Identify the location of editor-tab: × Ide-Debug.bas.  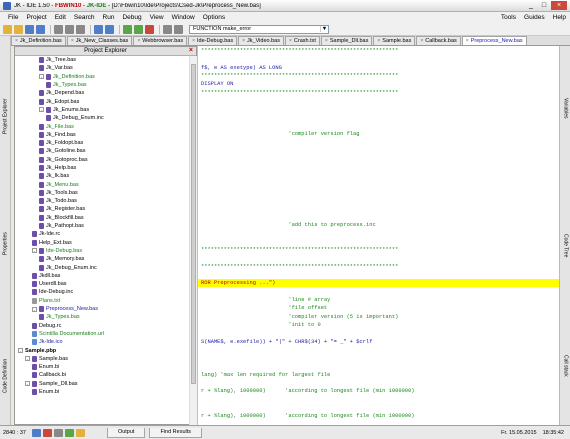
(213, 40).